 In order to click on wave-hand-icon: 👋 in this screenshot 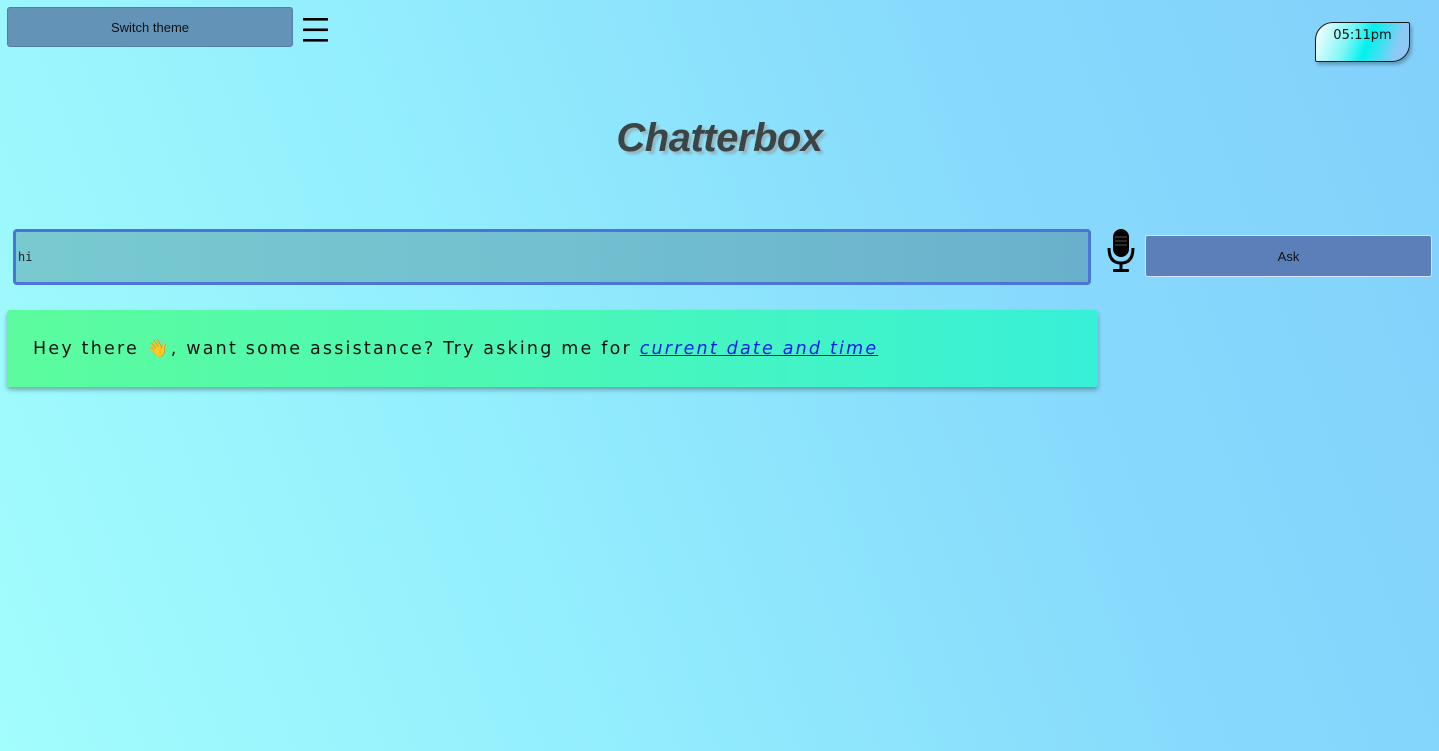, I will do `click(158, 349)`.